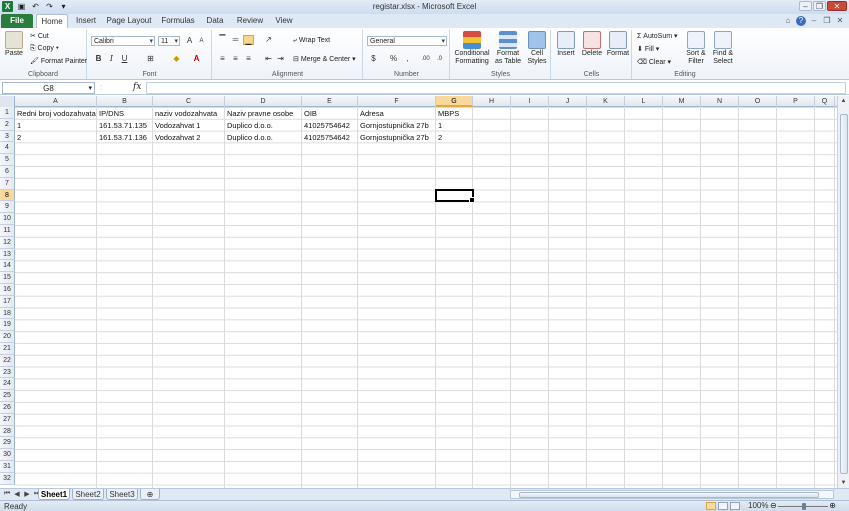 The height and width of the screenshot is (511, 849). I want to click on tab-page-layout: Page Layout, so click(129, 21).